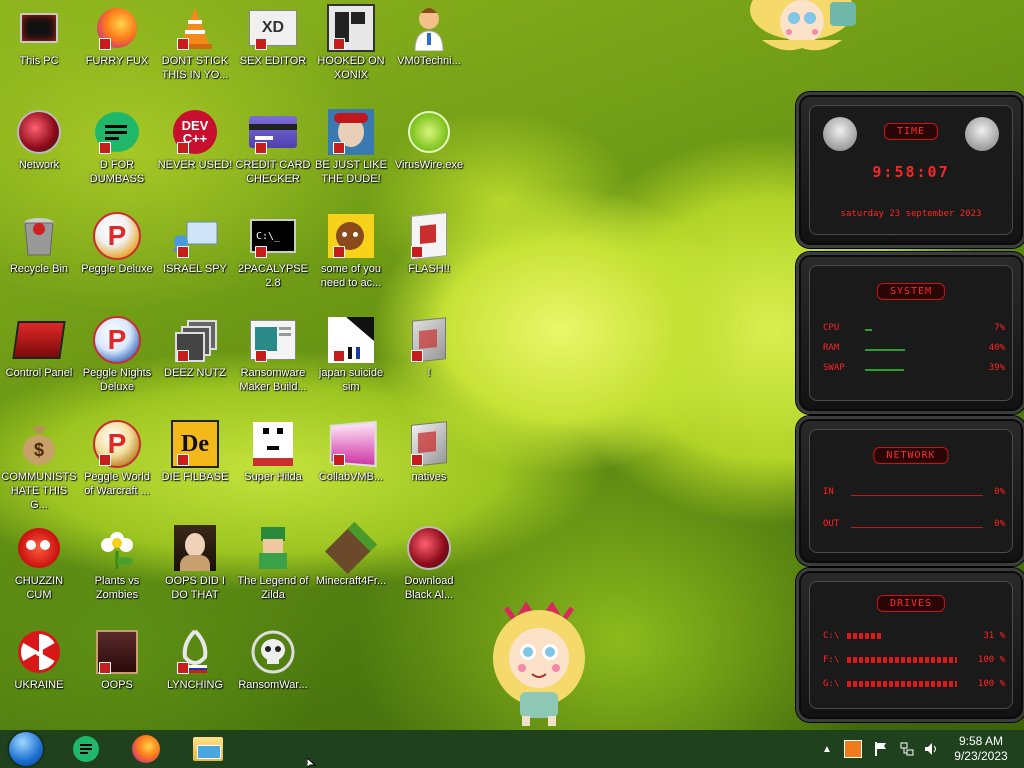 This screenshot has width=1024, height=768. I want to click on desktop-icon: natives, so click(429, 452).